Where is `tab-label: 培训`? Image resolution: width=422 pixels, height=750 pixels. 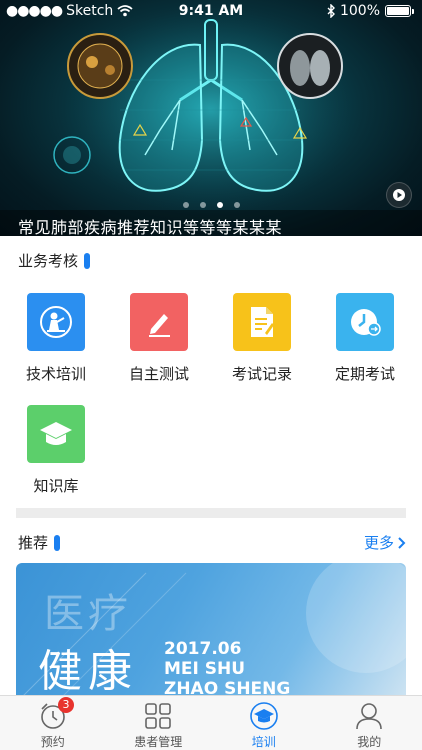
tab-label: 培训 is located at coordinates (263, 742).